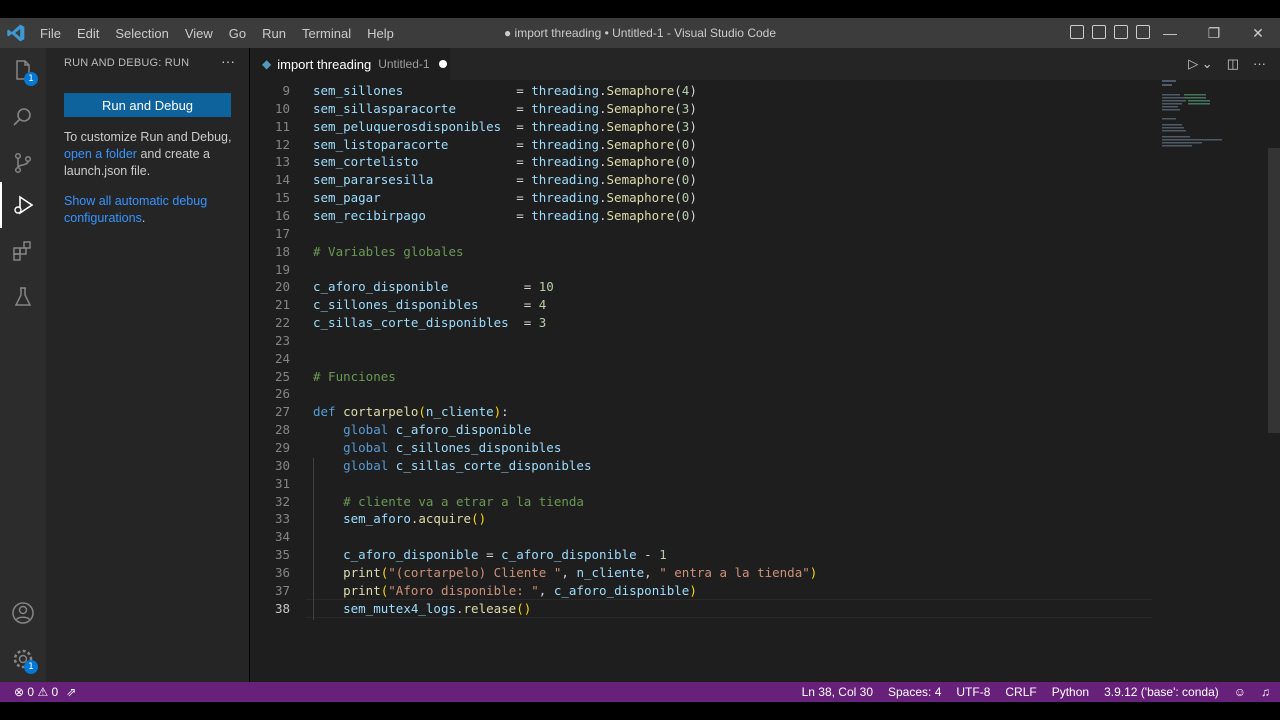 The image size is (1280, 720). I want to click on language-mode: Python, so click(1070, 692).